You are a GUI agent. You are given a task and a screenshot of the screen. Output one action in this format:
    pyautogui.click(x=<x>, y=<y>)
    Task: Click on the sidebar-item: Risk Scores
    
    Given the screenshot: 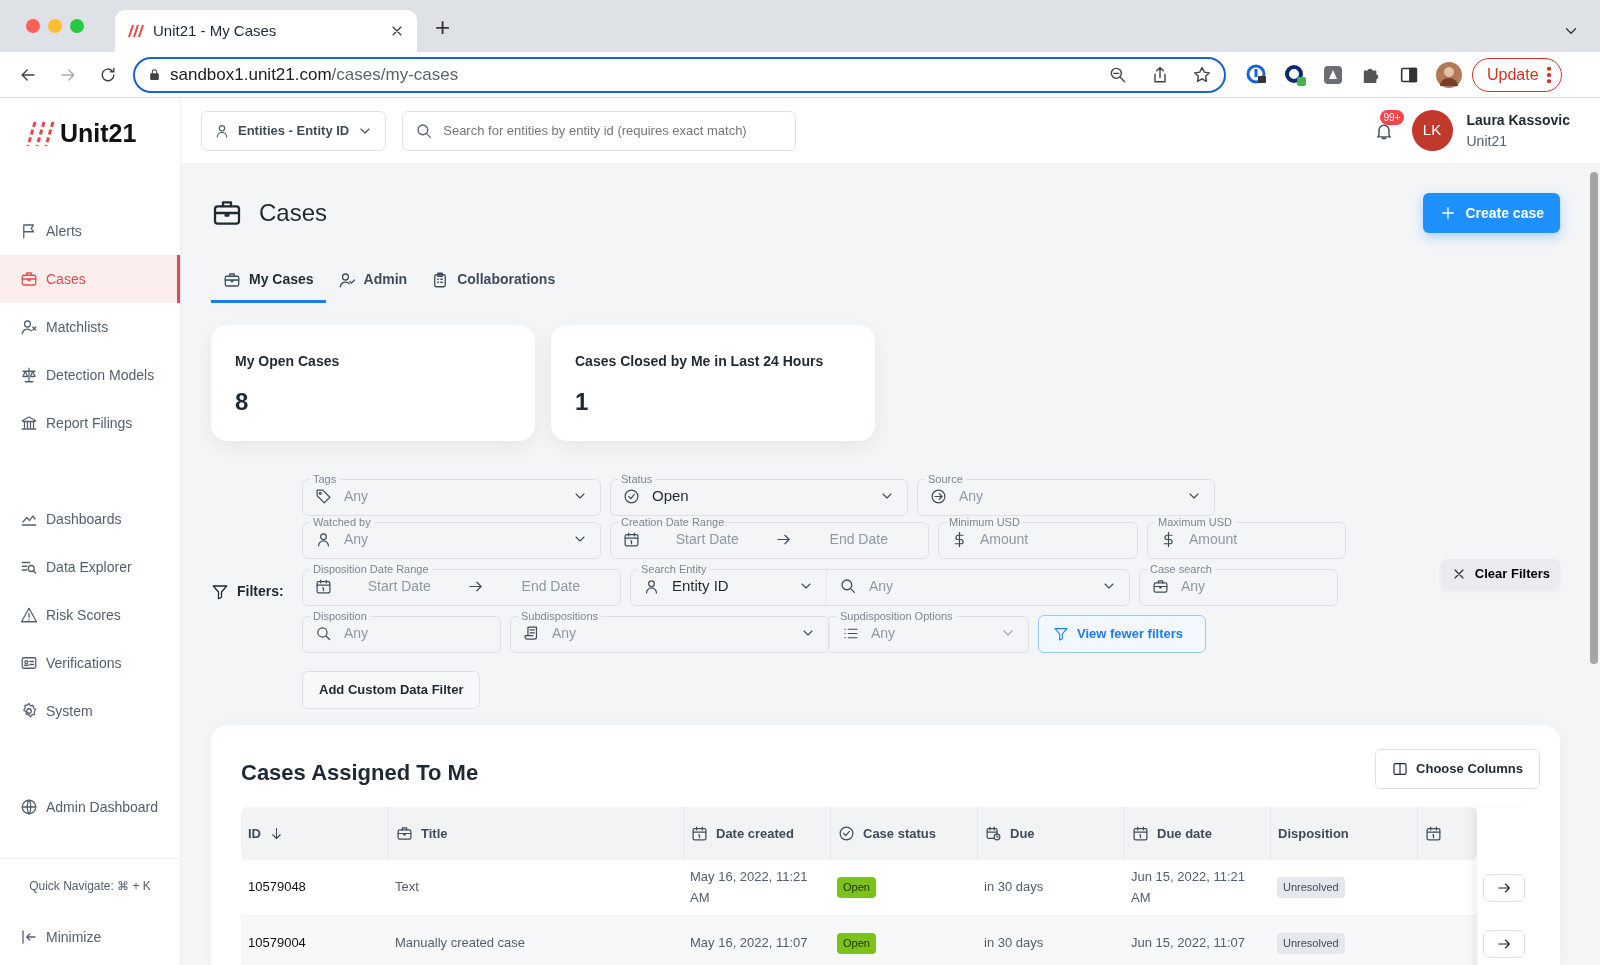 What is the action you would take?
    pyautogui.click(x=90, y=615)
    